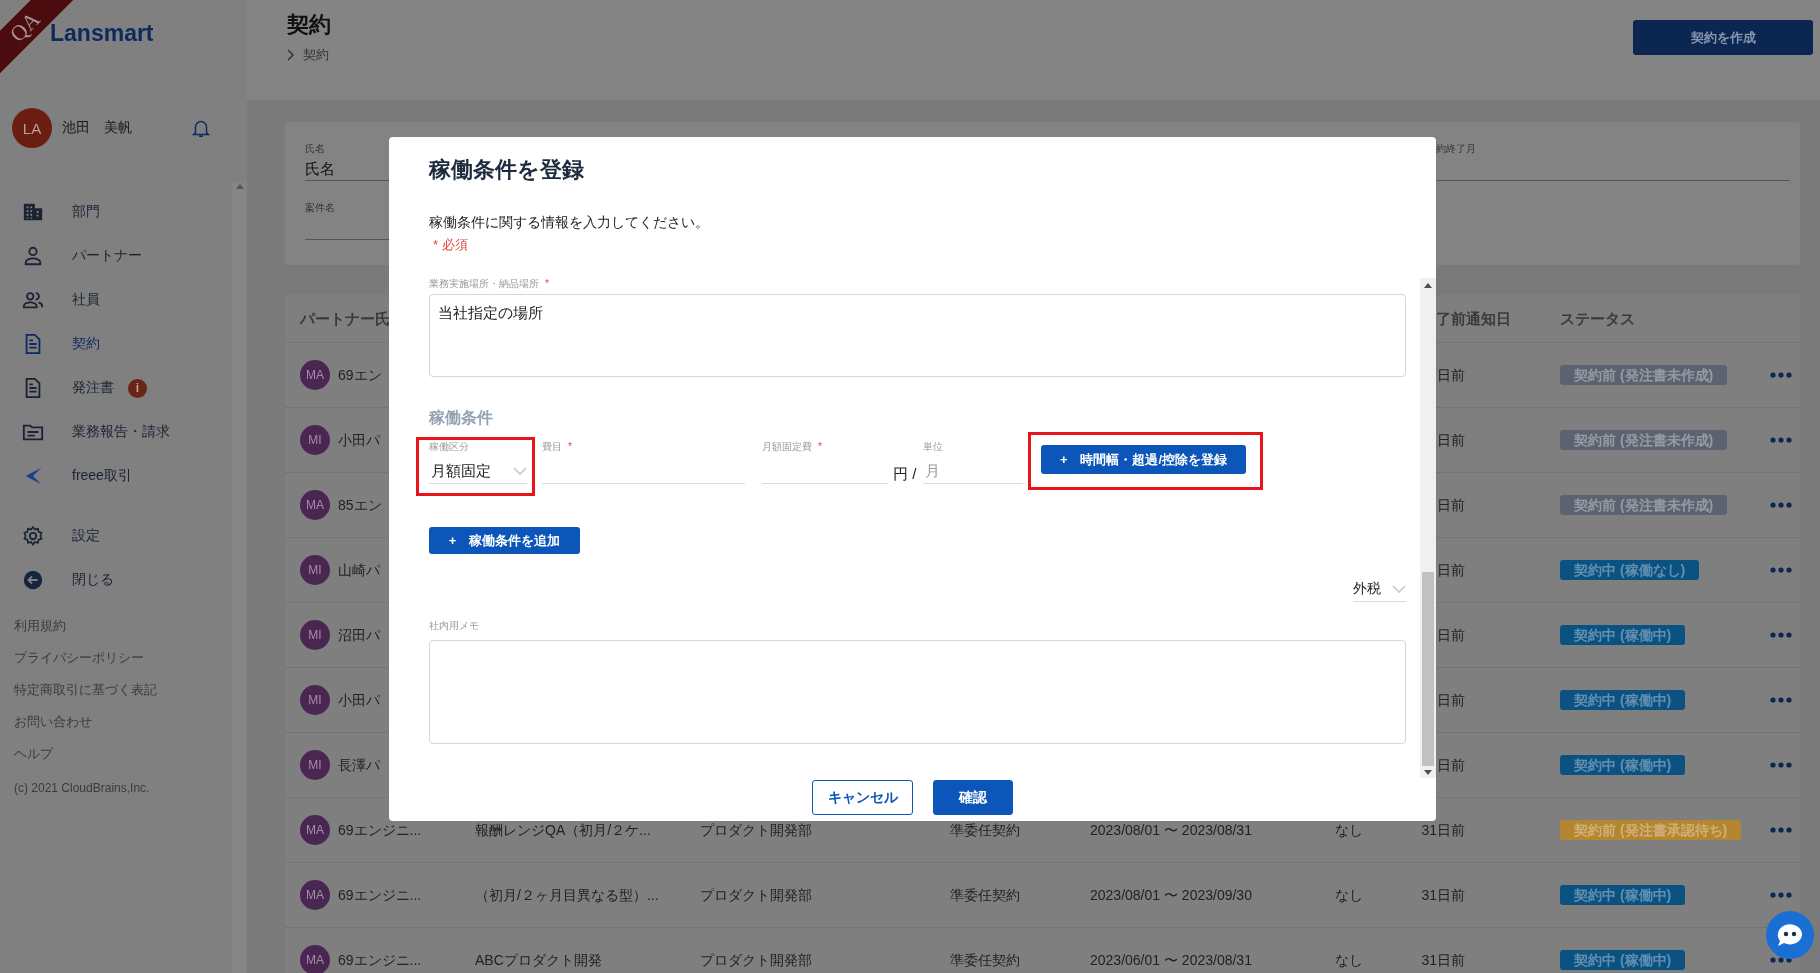  Describe the element at coordinates (1367, 589) in the screenshot. I see `select-value: 外税` at that location.